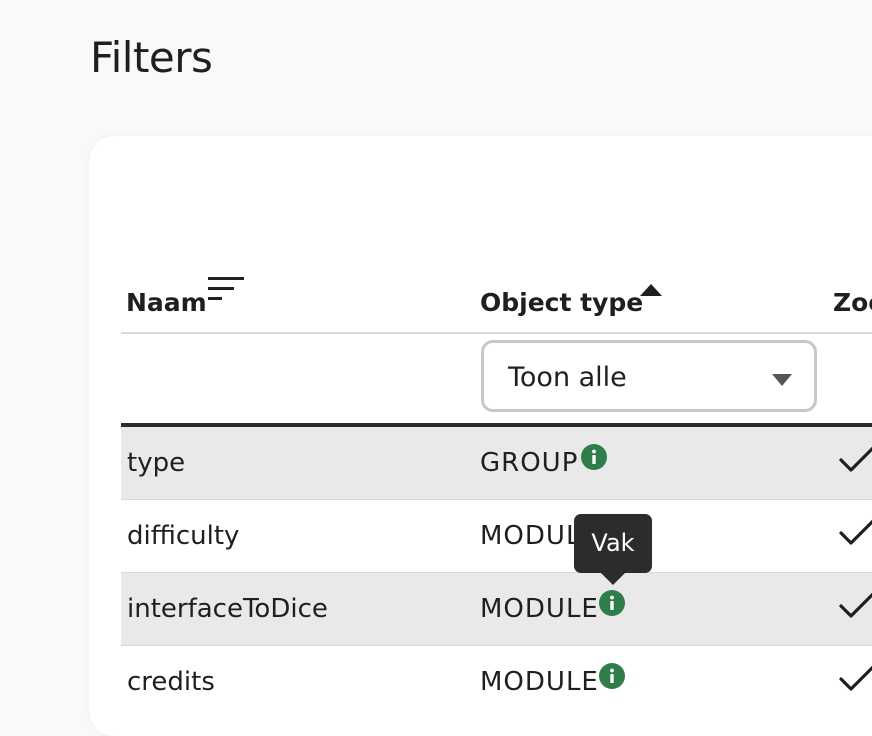 This screenshot has height=736, width=872. What do you see at coordinates (171, 682) in the screenshot?
I see `row-name: credits` at bounding box center [171, 682].